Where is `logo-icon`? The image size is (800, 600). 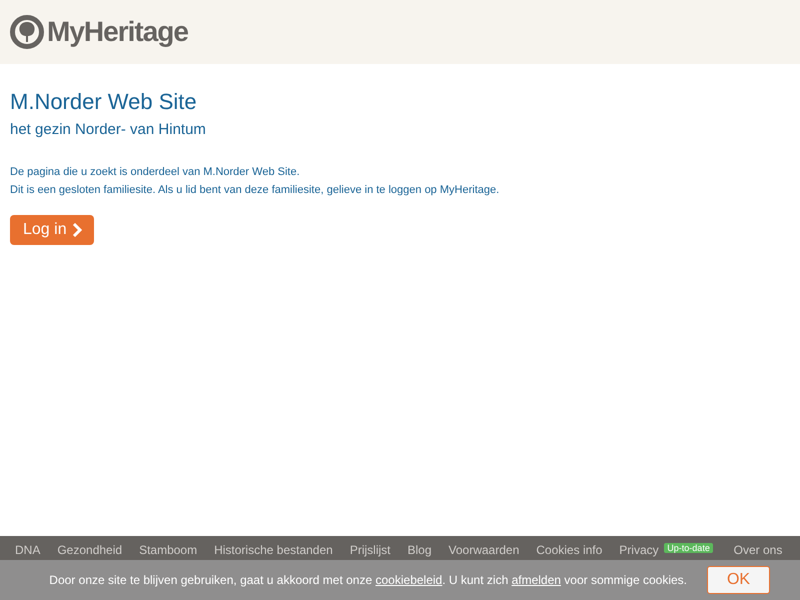
logo-icon is located at coordinates (27, 32).